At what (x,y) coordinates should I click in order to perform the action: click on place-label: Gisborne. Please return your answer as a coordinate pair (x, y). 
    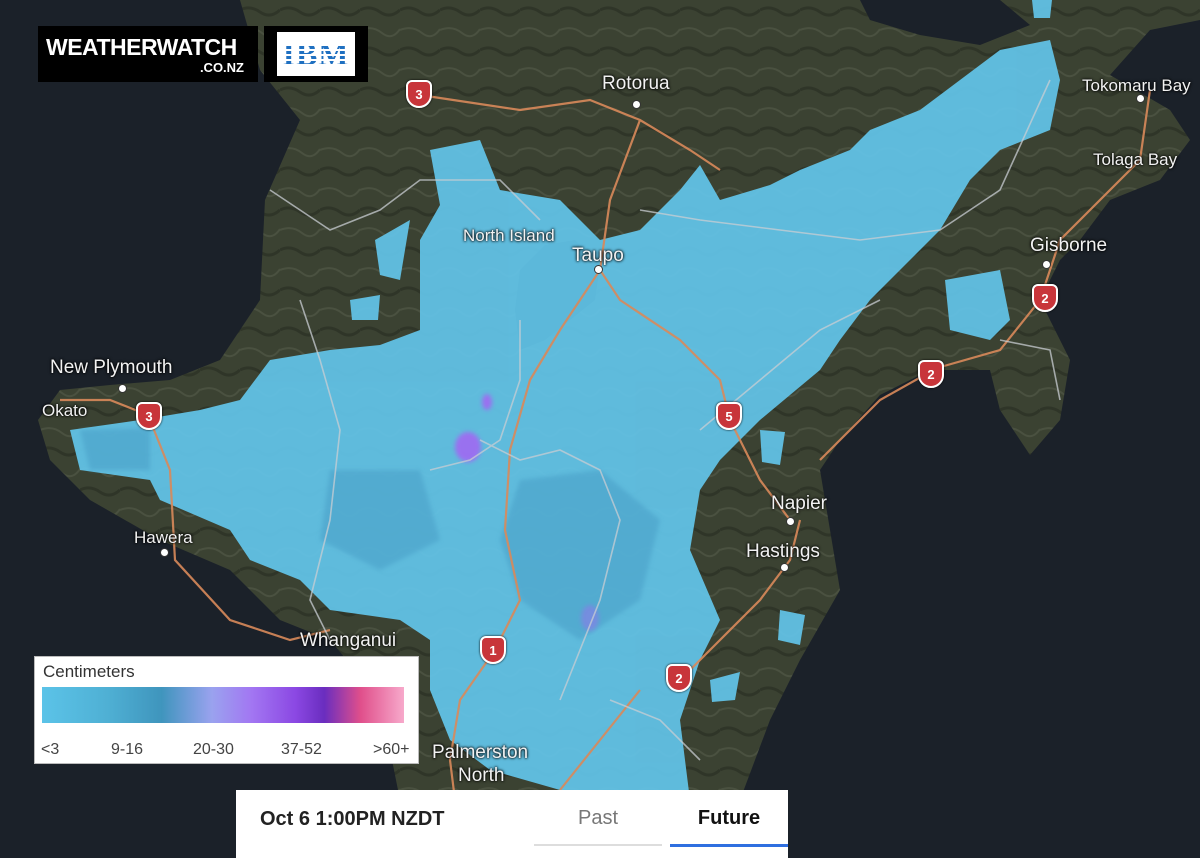
    Looking at the image, I should click on (1069, 245).